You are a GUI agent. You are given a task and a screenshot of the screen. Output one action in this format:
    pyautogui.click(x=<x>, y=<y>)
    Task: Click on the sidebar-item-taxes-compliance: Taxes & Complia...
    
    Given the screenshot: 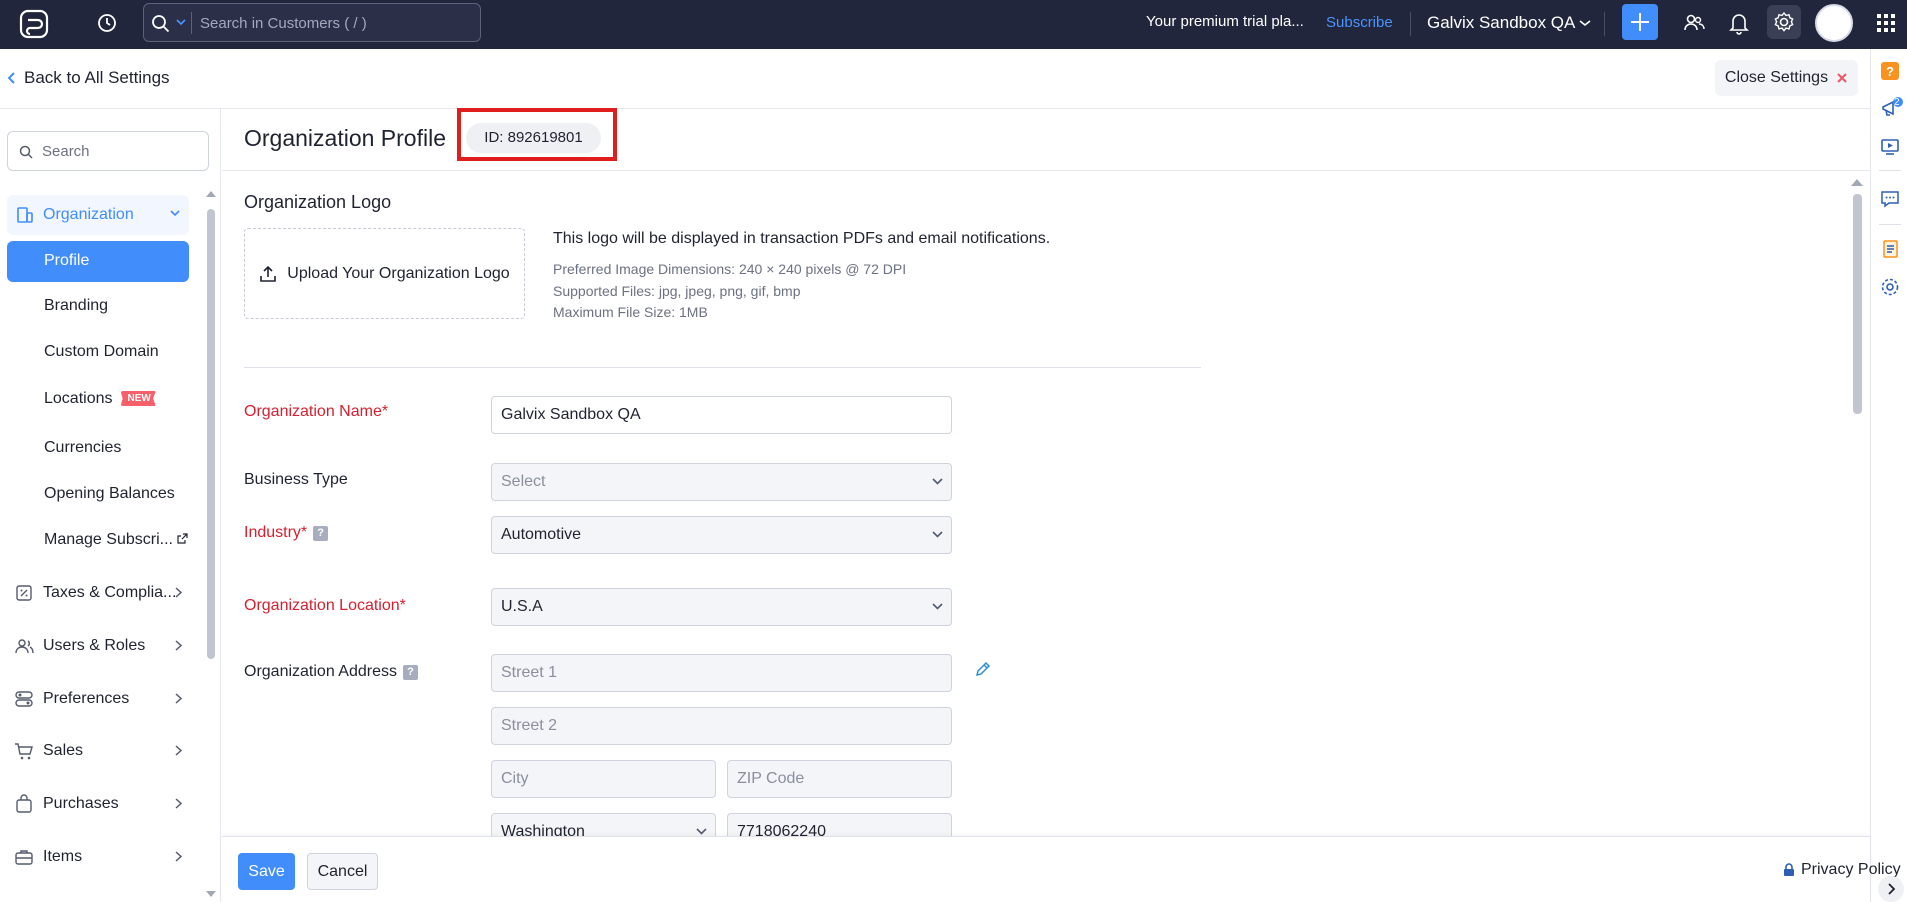 What is the action you would take?
    pyautogui.click(x=100, y=593)
    